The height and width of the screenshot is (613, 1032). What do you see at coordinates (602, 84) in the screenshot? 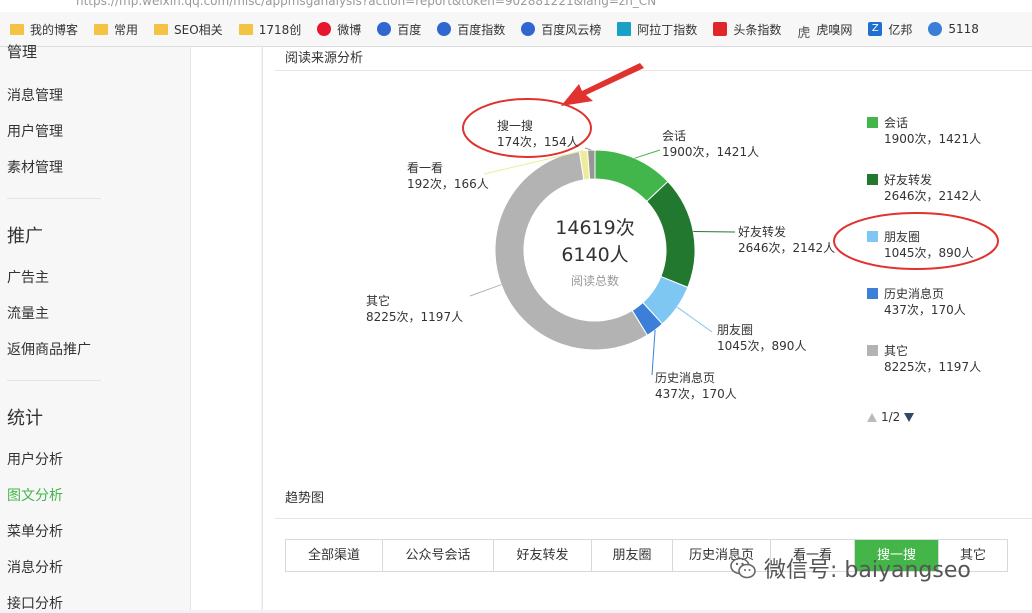
I see `annotation-arrow-icon` at bounding box center [602, 84].